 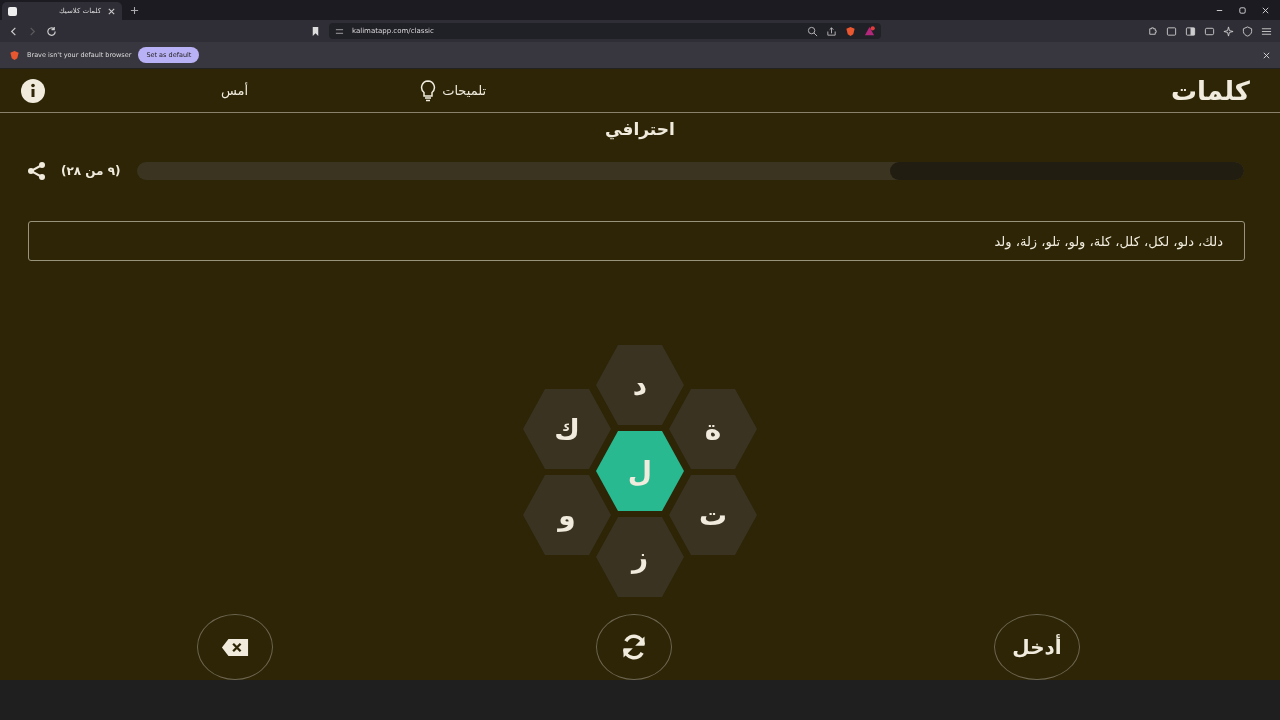 What do you see at coordinates (1108, 241) in the screenshot?
I see `found-words-list: دلك، دلو، لكل، كلل، كلة، ولو، تلو، زلة، ولد` at bounding box center [1108, 241].